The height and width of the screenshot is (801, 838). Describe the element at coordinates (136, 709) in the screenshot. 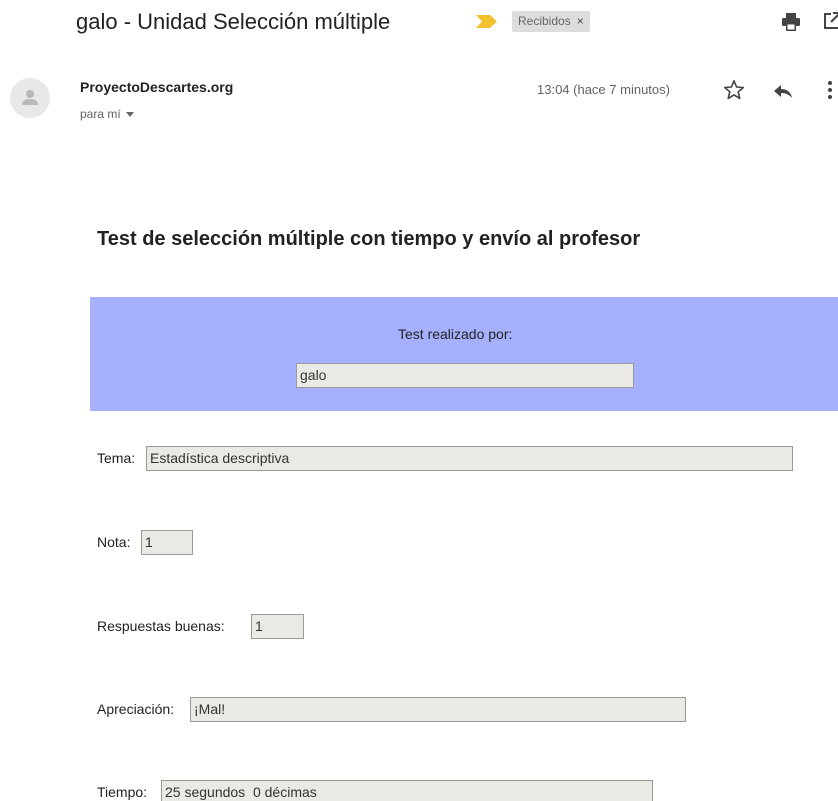

I see `apreciacion-label: Apreciación:` at that location.